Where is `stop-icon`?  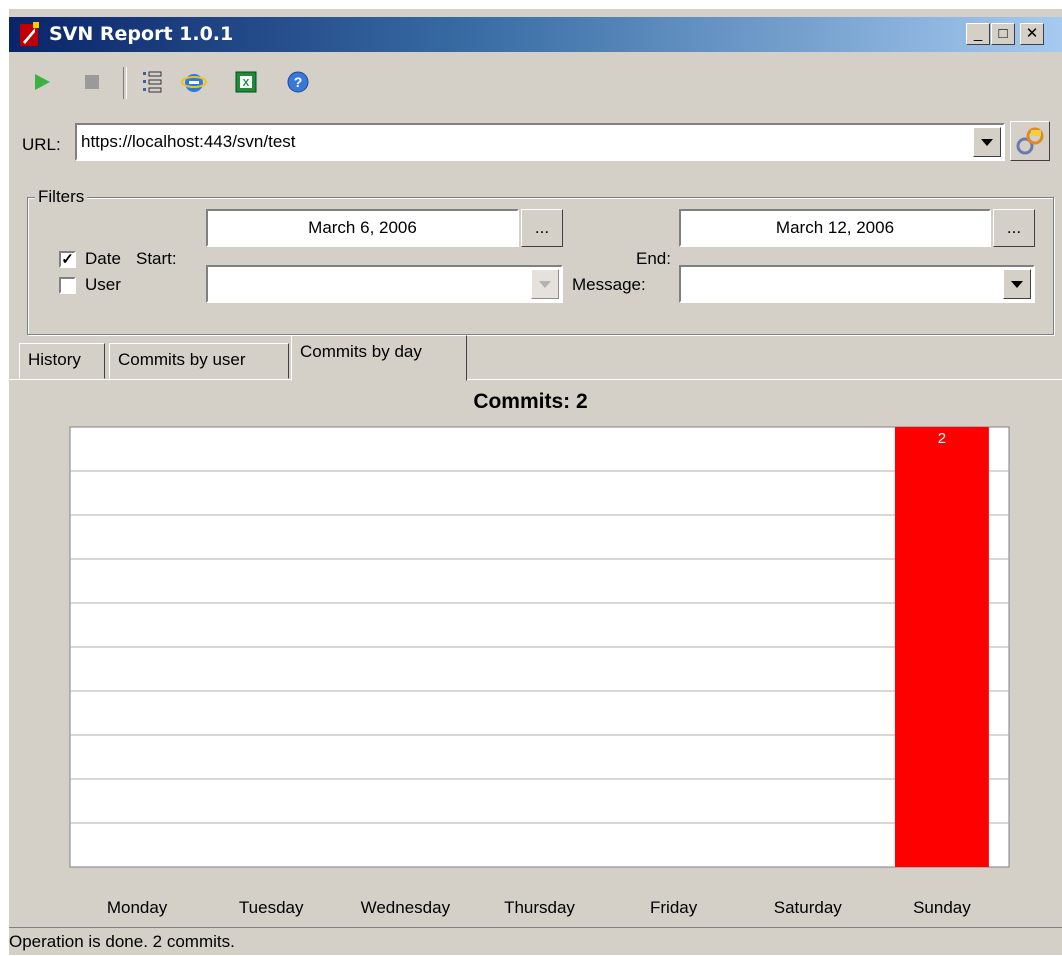 stop-icon is located at coordinates (92, 82).